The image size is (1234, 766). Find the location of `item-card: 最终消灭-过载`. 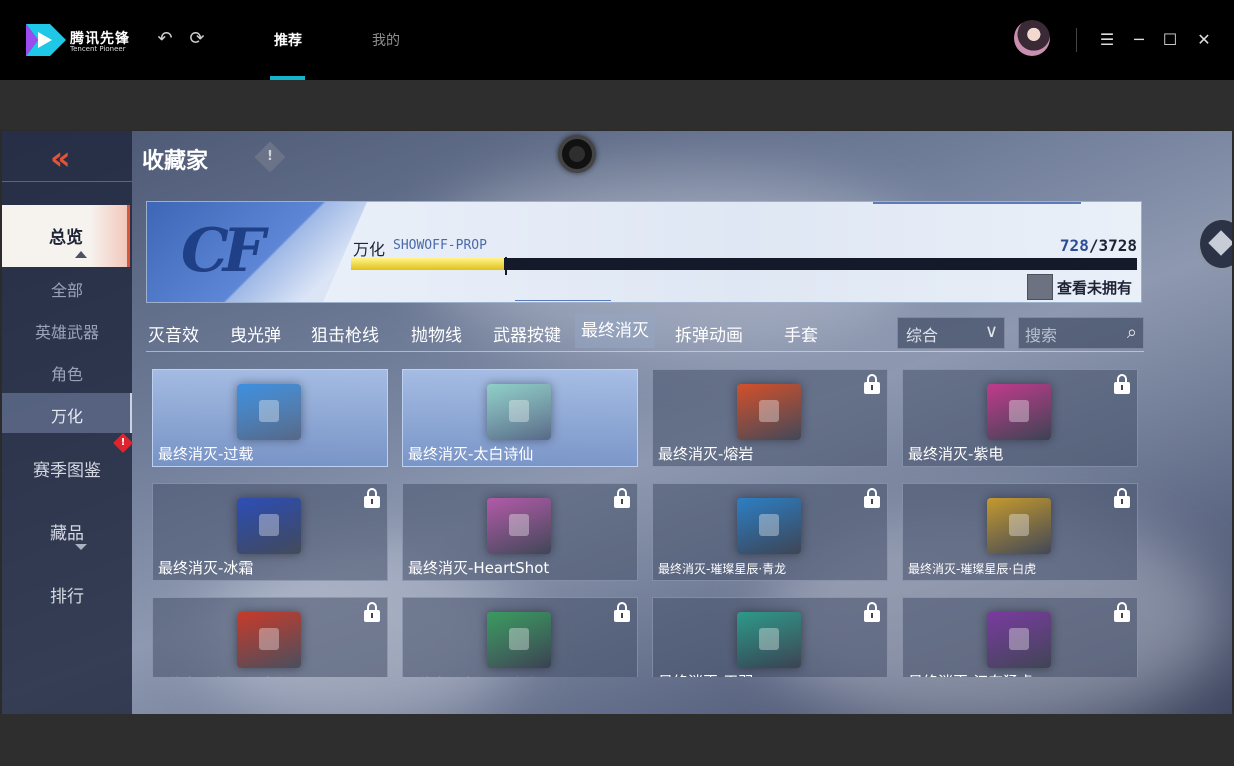

item-card: 最终消灭-过载 is located at coordinates (270, 418).